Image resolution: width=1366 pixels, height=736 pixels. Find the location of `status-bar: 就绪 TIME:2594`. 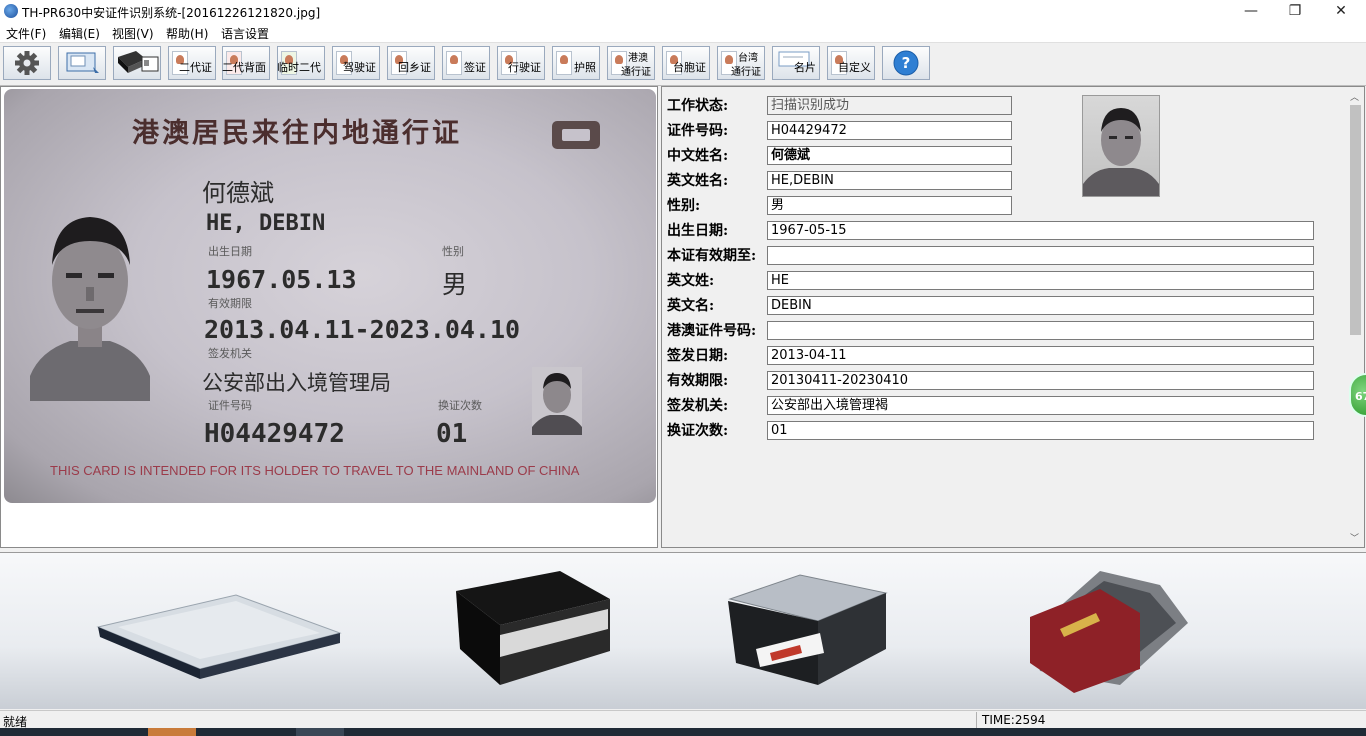

status-bar: 就绪 TIME:2594 is located at coordinates (683, 719).